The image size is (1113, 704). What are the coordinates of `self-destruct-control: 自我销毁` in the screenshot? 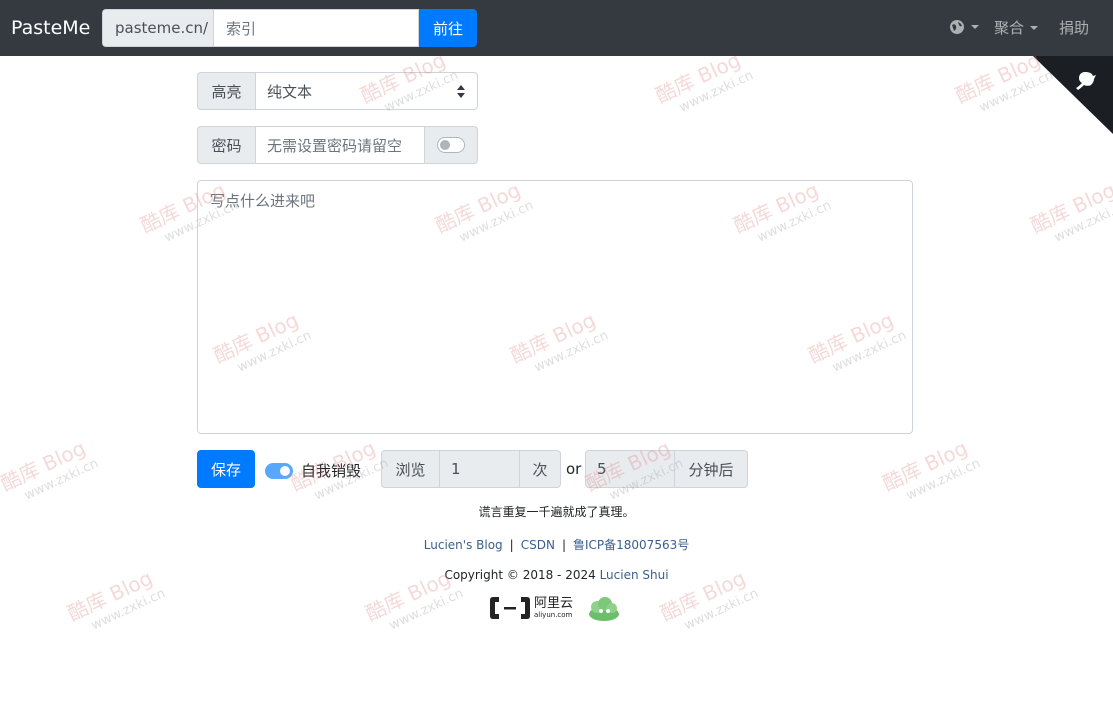 It's located at (313, 470).